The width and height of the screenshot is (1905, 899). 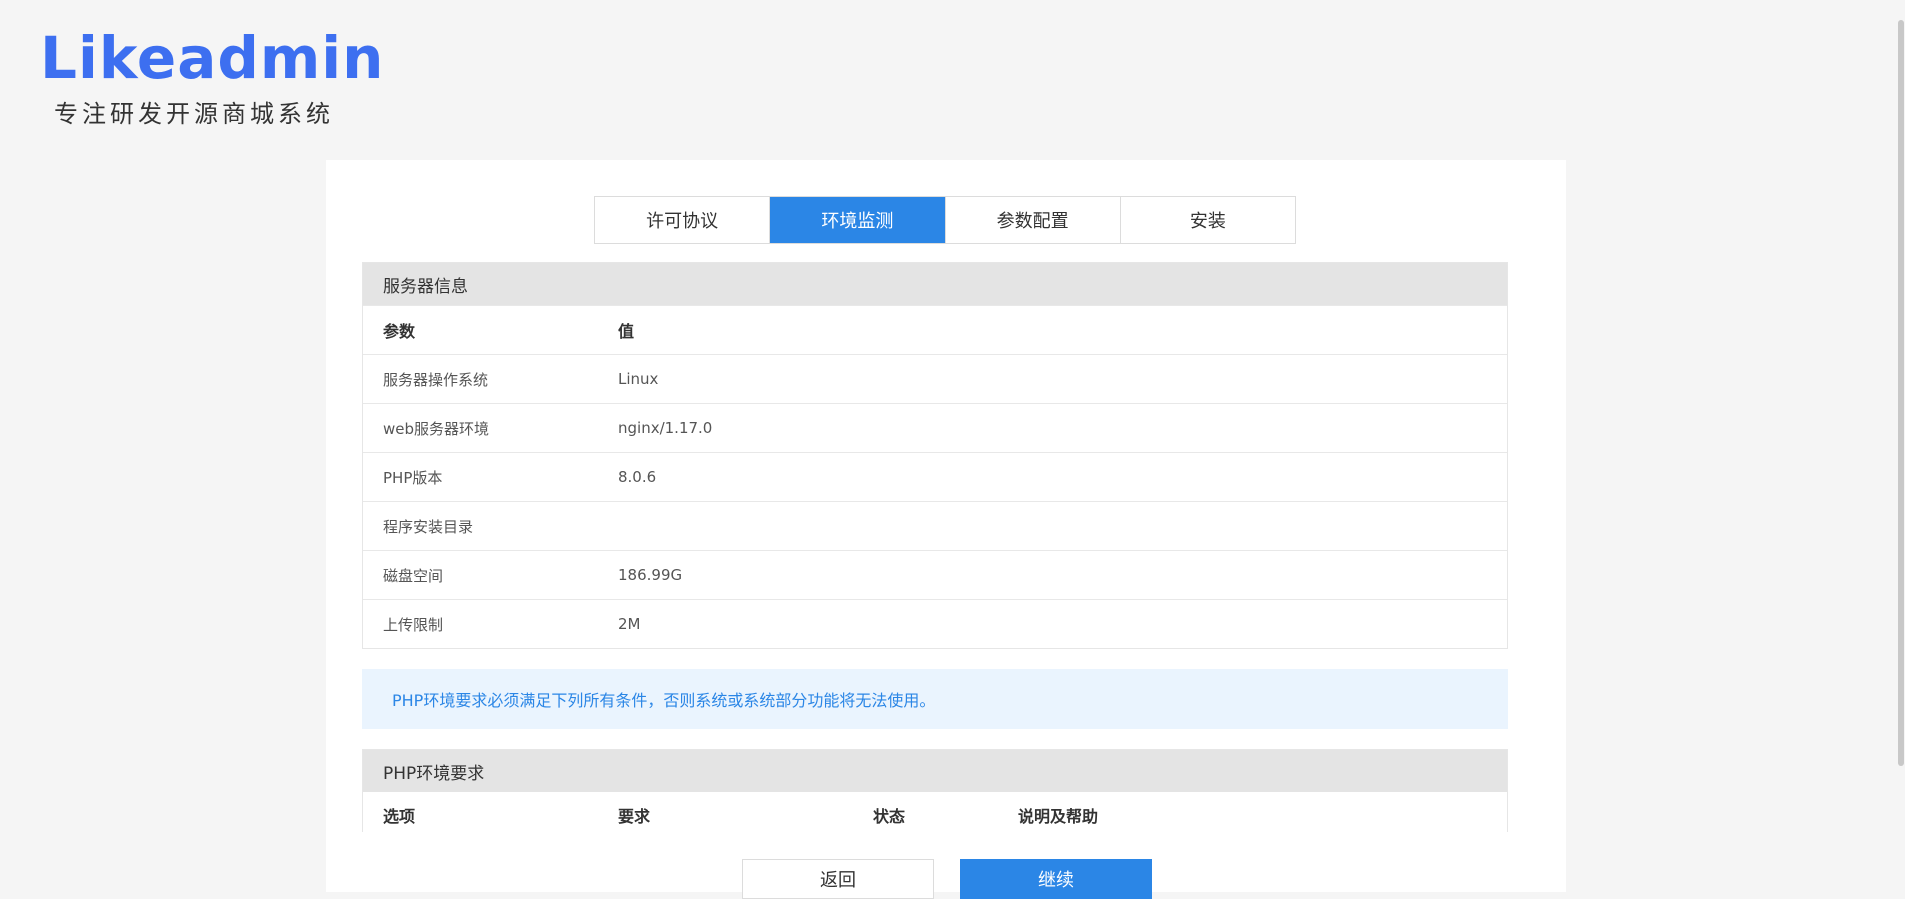 I want to click on row-value: nginx/1.17.0, so click(x=665, y=428).